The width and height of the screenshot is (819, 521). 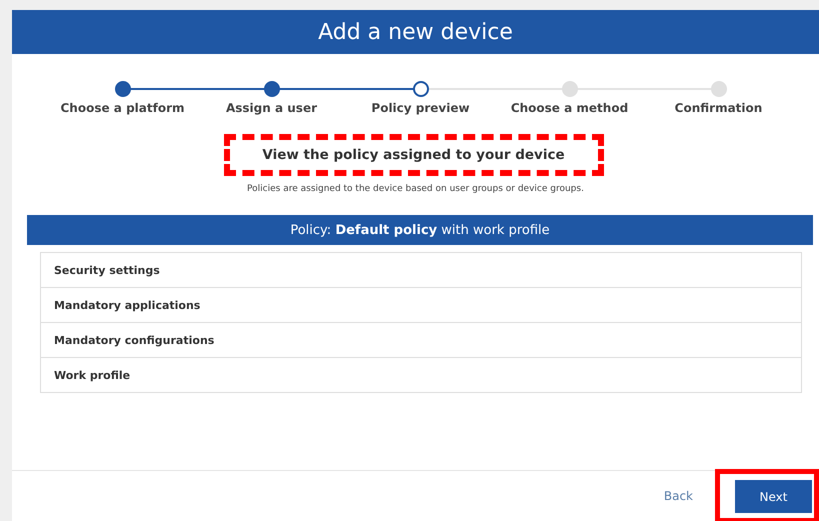 I want to click on step-label: Confirmation, so click(x=718, y=108).